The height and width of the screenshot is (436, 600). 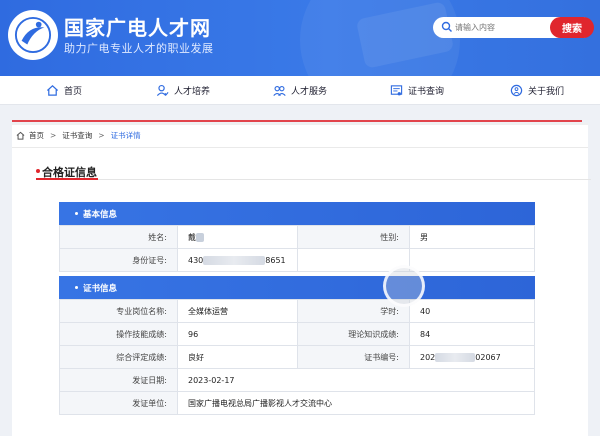 I want to click on issuer-value: 国家广播电视总局广播影视人才交流中心, so click(x=356, y=403).